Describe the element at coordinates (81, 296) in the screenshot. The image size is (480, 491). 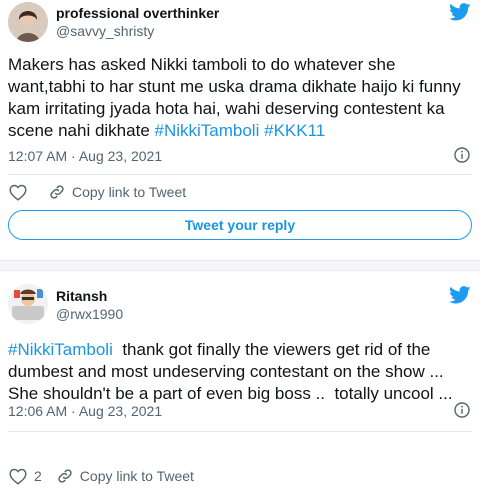
I see `display-name: Ritansh` at that location.